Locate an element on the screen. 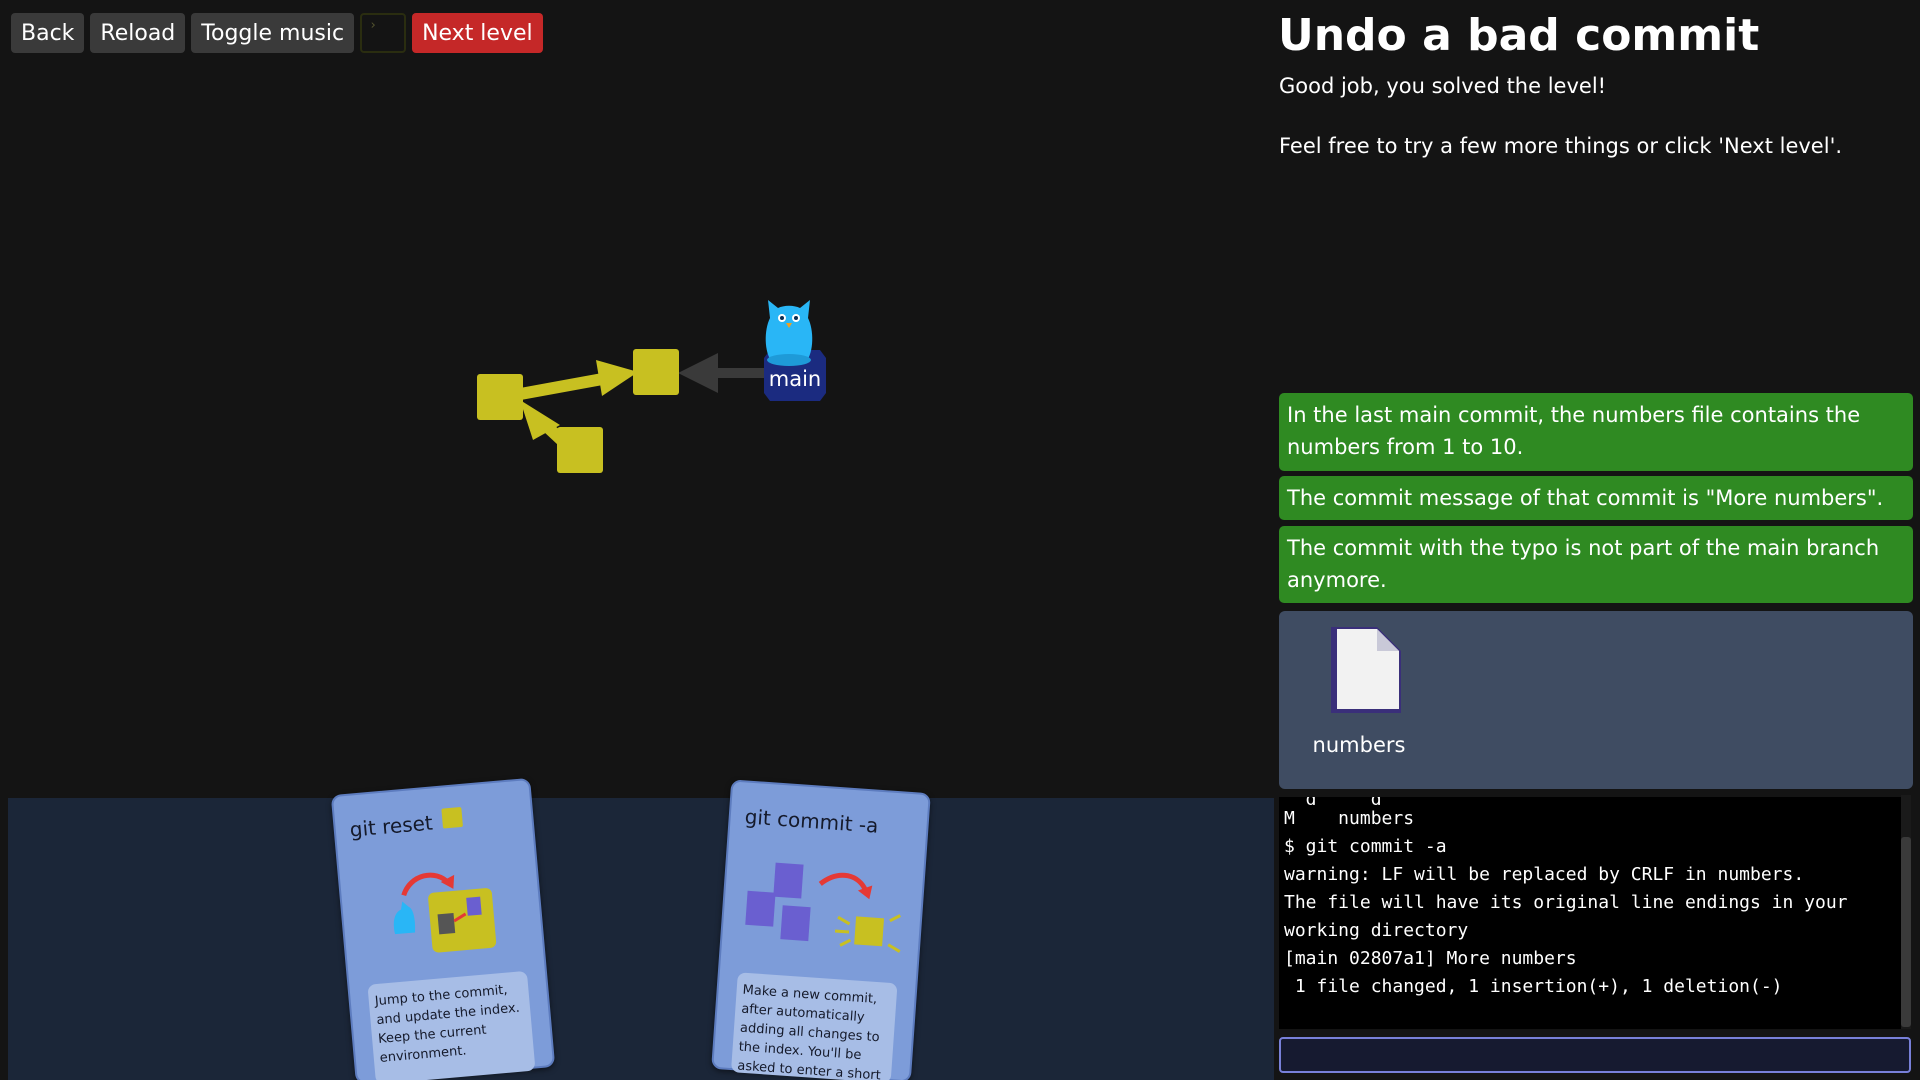  terminal-scrollbar-thumb is located at coordinates (1906, 932).